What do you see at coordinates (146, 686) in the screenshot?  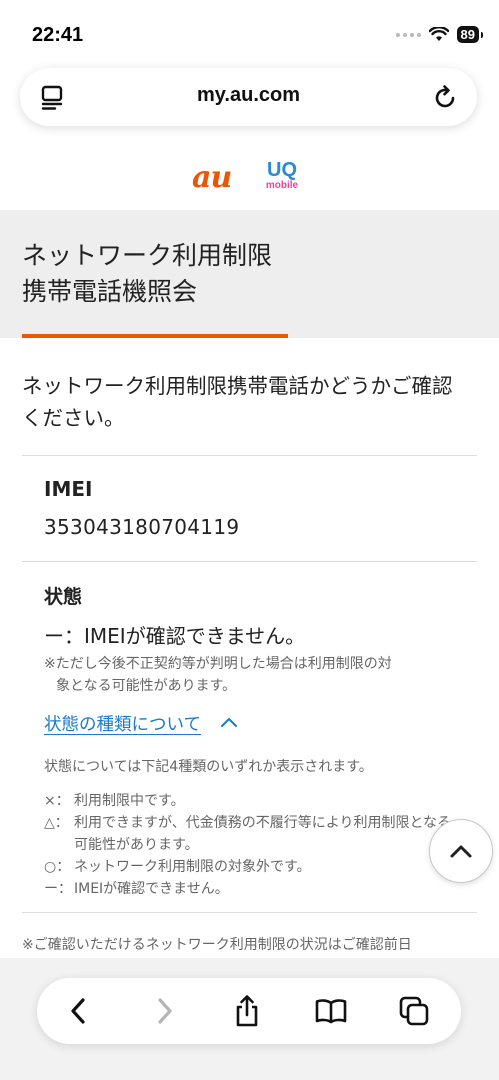 I see `state-note-line2: 象となる可能性があります。` at bounding box center [146, 686].